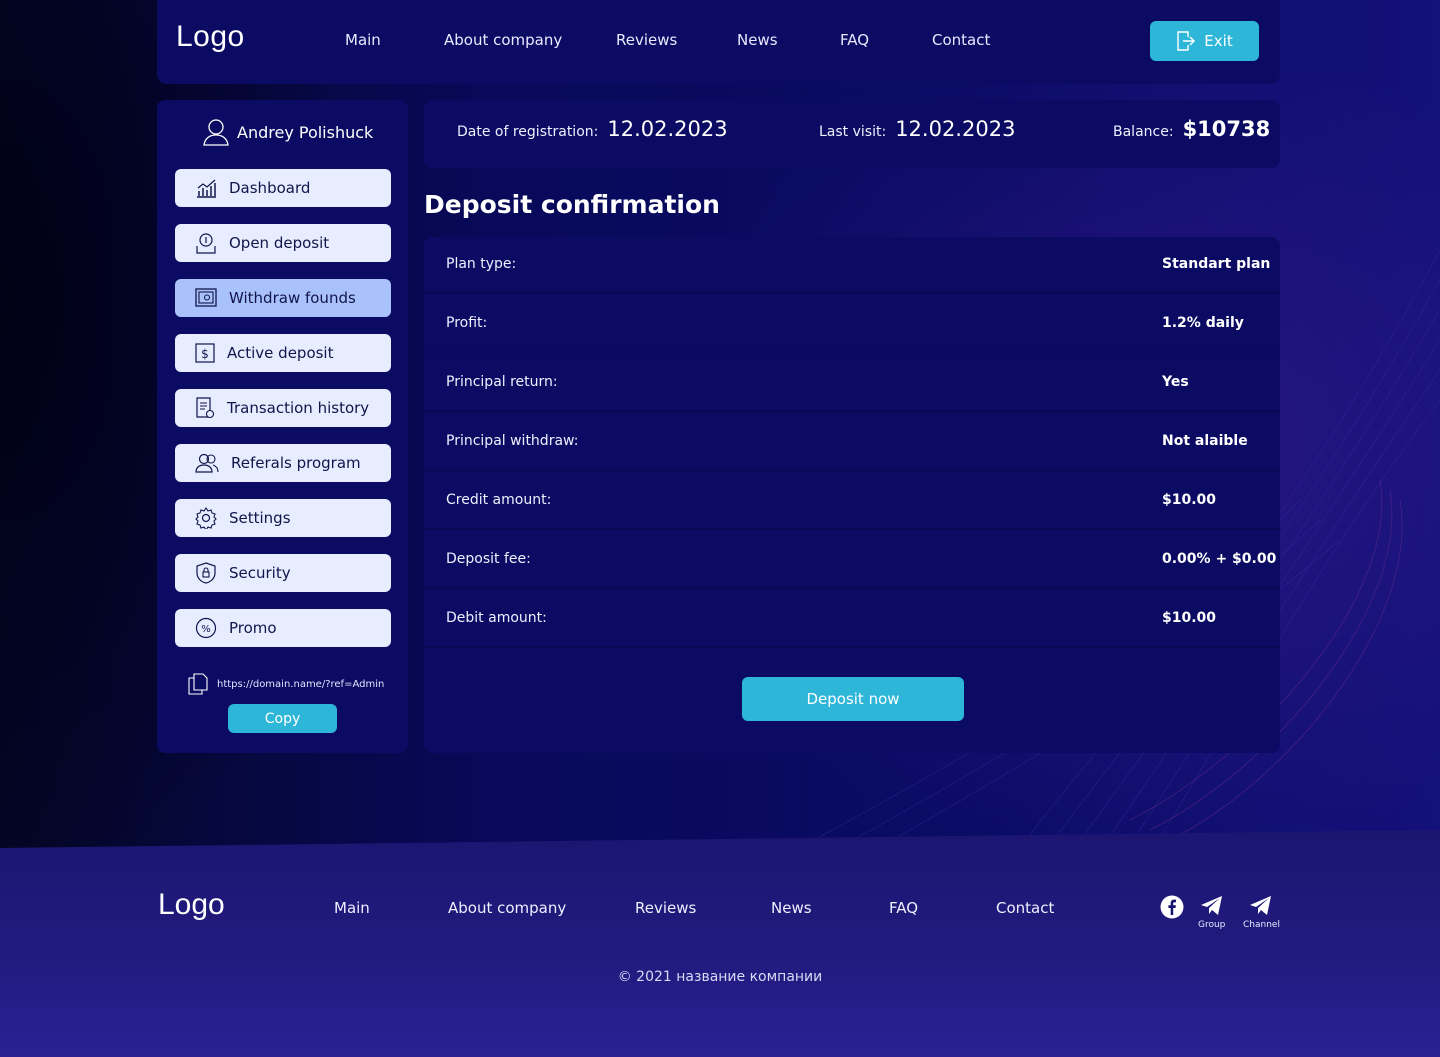  I want to click on registration-label: Date of registration:, so click(528, 132).